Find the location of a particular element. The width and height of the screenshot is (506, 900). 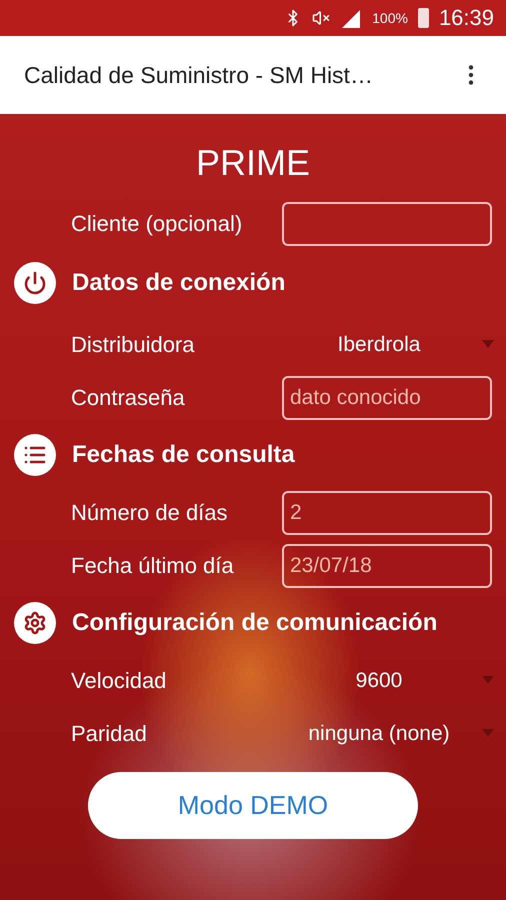

battery-icon is located at coordinates (423, 18).